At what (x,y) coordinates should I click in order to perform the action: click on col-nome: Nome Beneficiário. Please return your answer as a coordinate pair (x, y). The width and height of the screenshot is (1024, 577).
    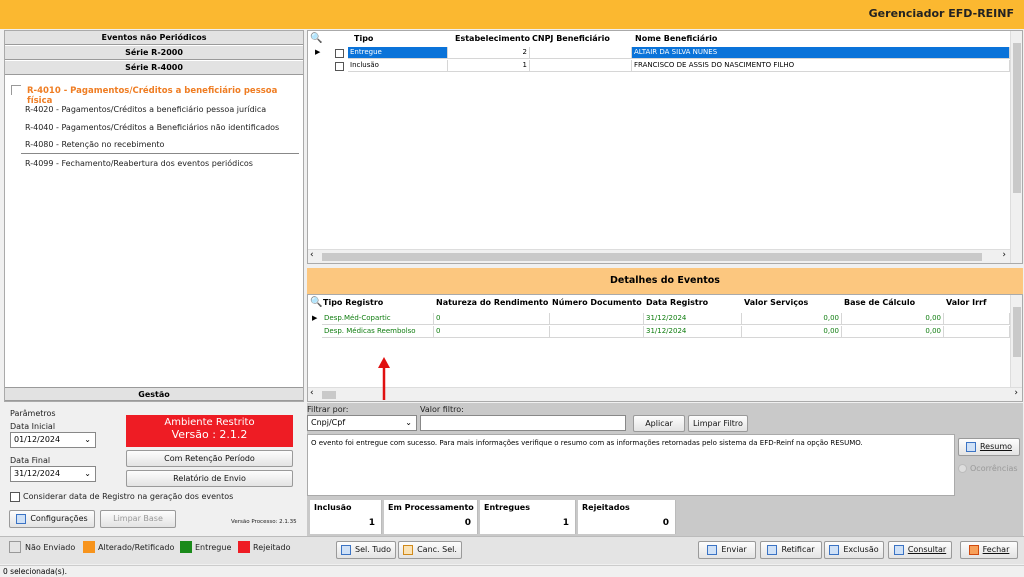
    Looking at the image, I should click on (676, 38).